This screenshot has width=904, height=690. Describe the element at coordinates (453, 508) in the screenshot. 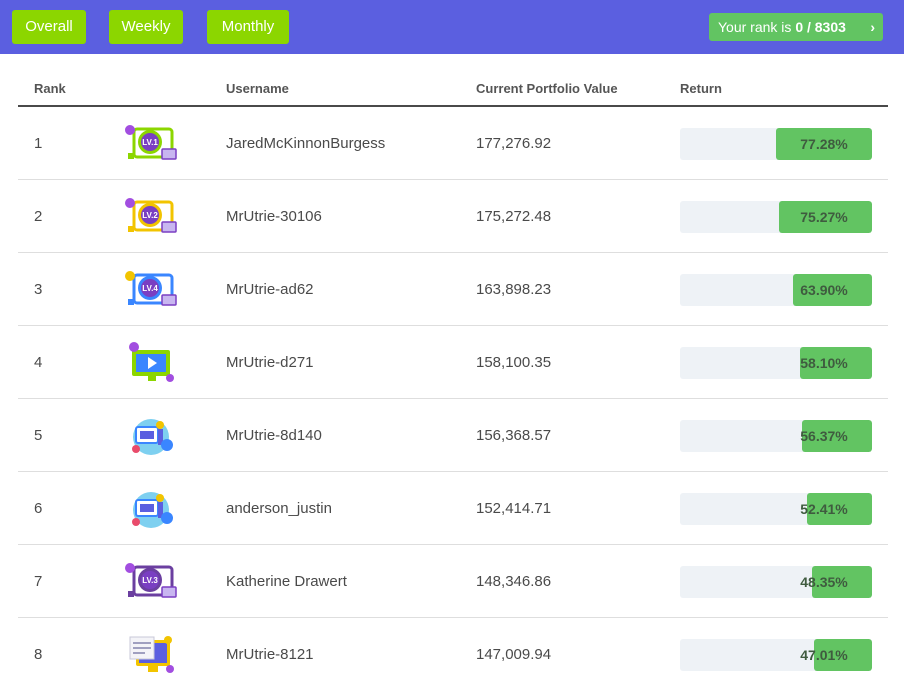

I see `table-row: 6 anderson_justin 152,414.71 52.41%` at that location.